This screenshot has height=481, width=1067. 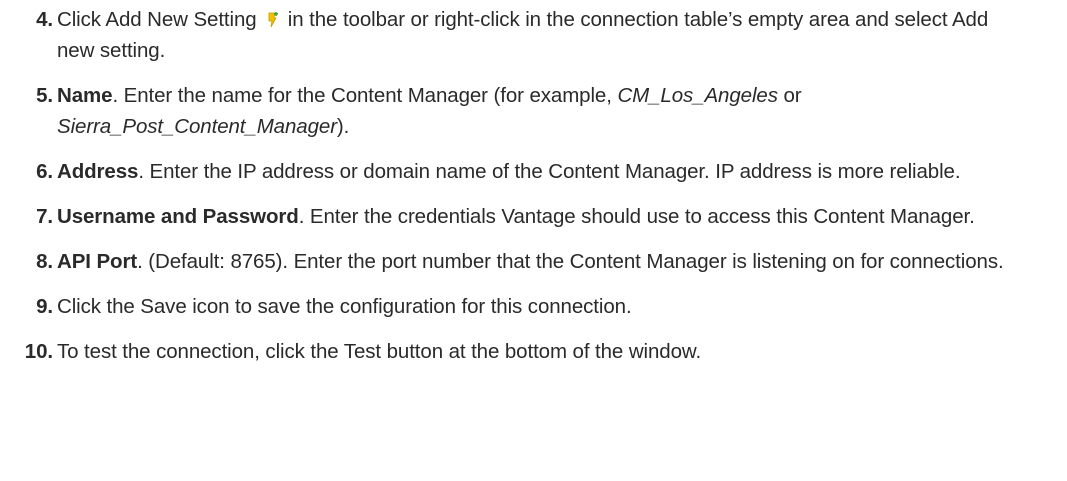 I want to click on step-text: Click Add New Setting, so click(x=157, y=19).